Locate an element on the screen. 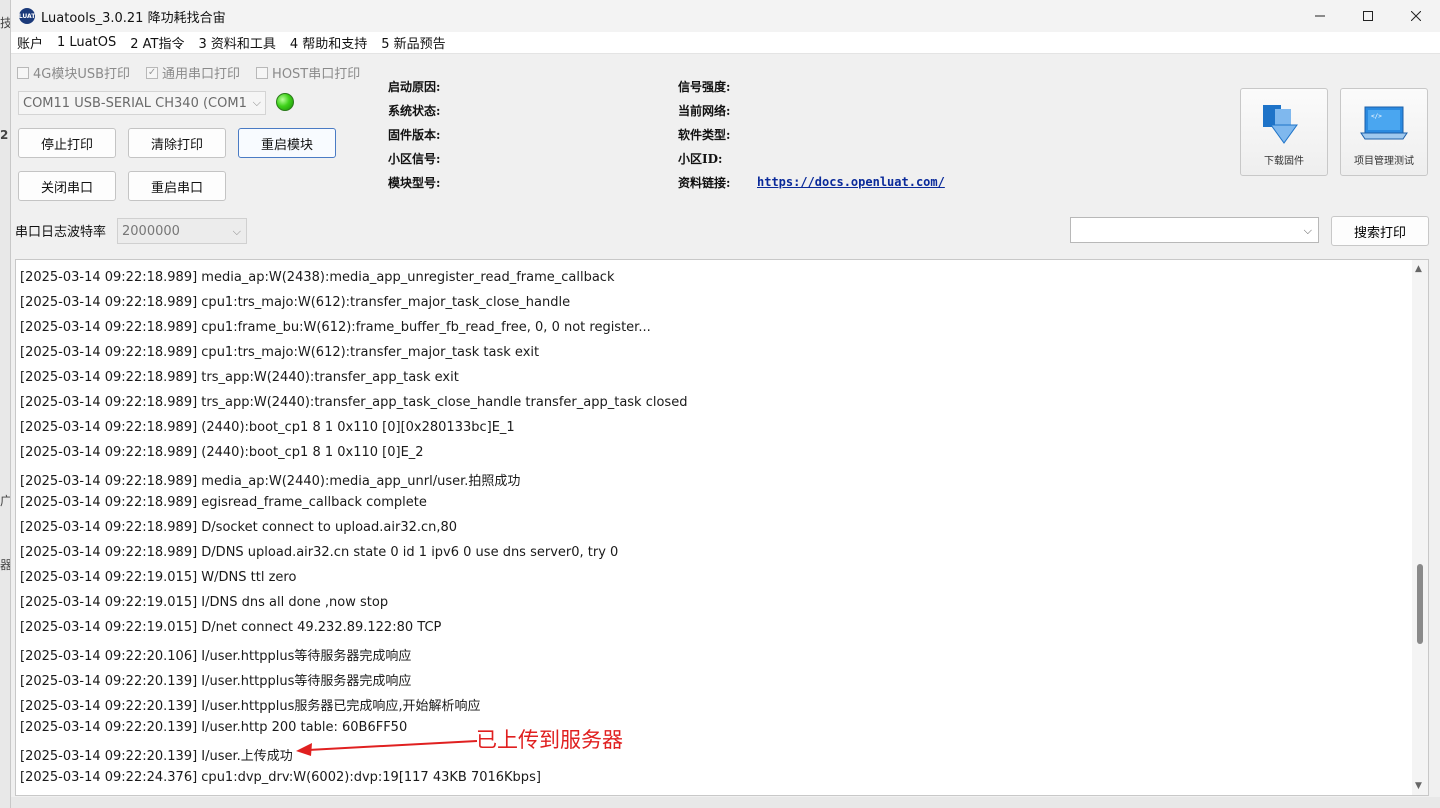 This screenshot has height=808, width=1440. search-print-button: 搜索打印 is located at coordinates (1380, 231).